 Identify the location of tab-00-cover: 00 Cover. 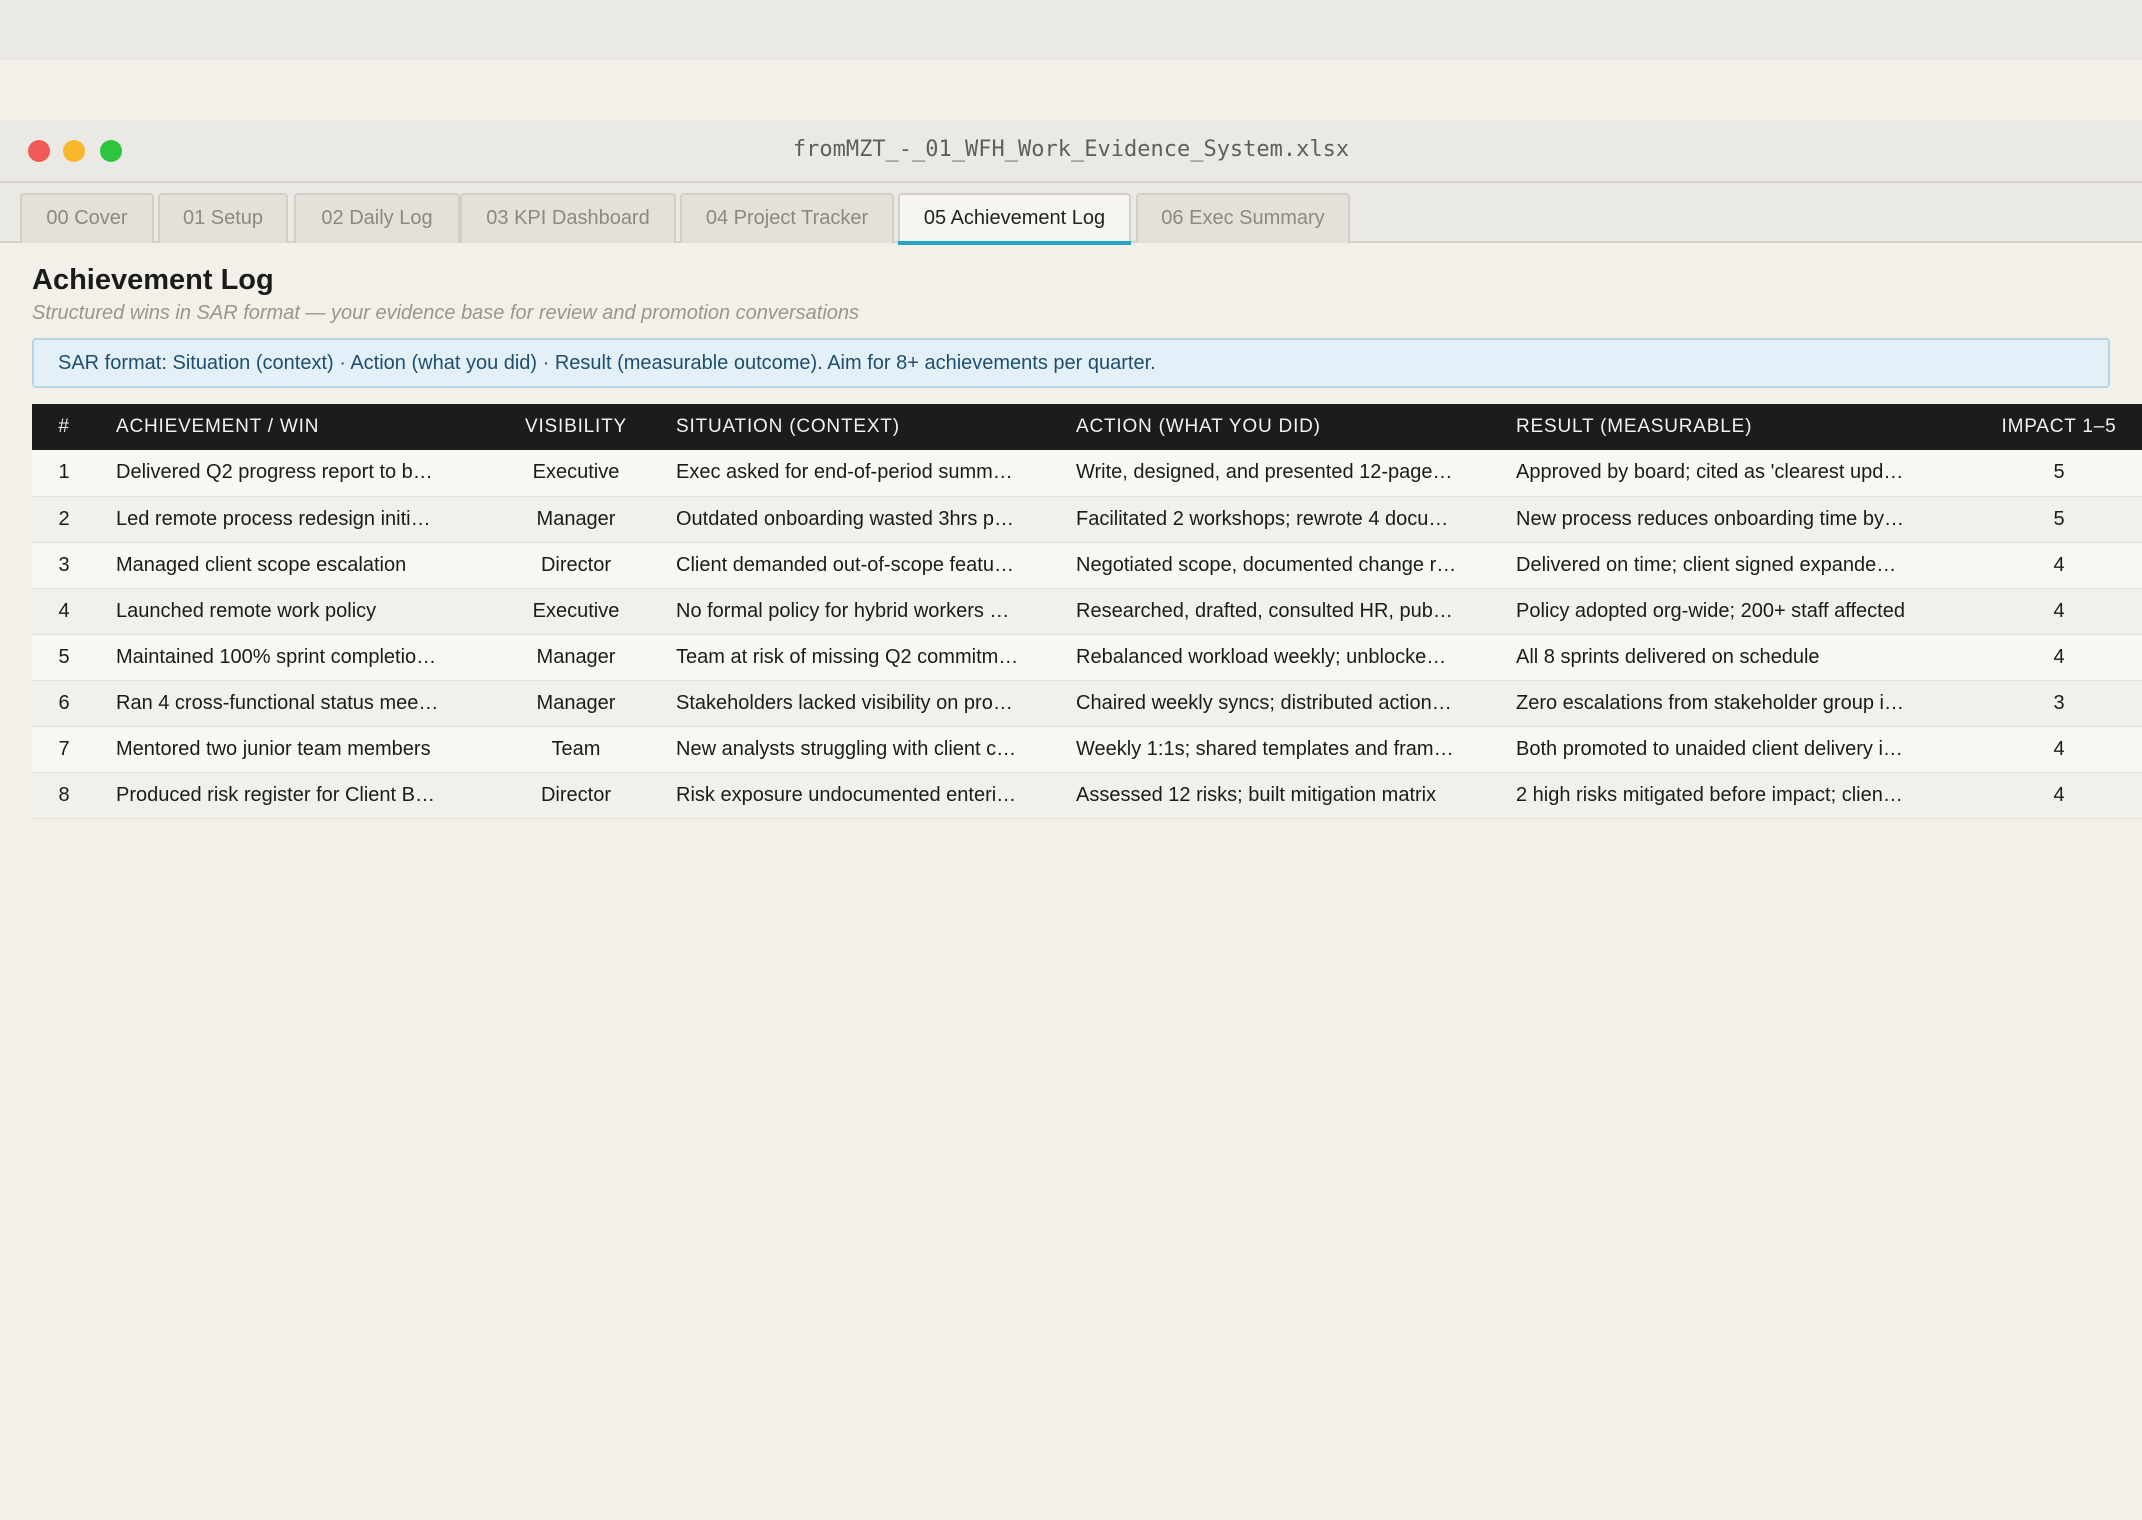
(87, 218).